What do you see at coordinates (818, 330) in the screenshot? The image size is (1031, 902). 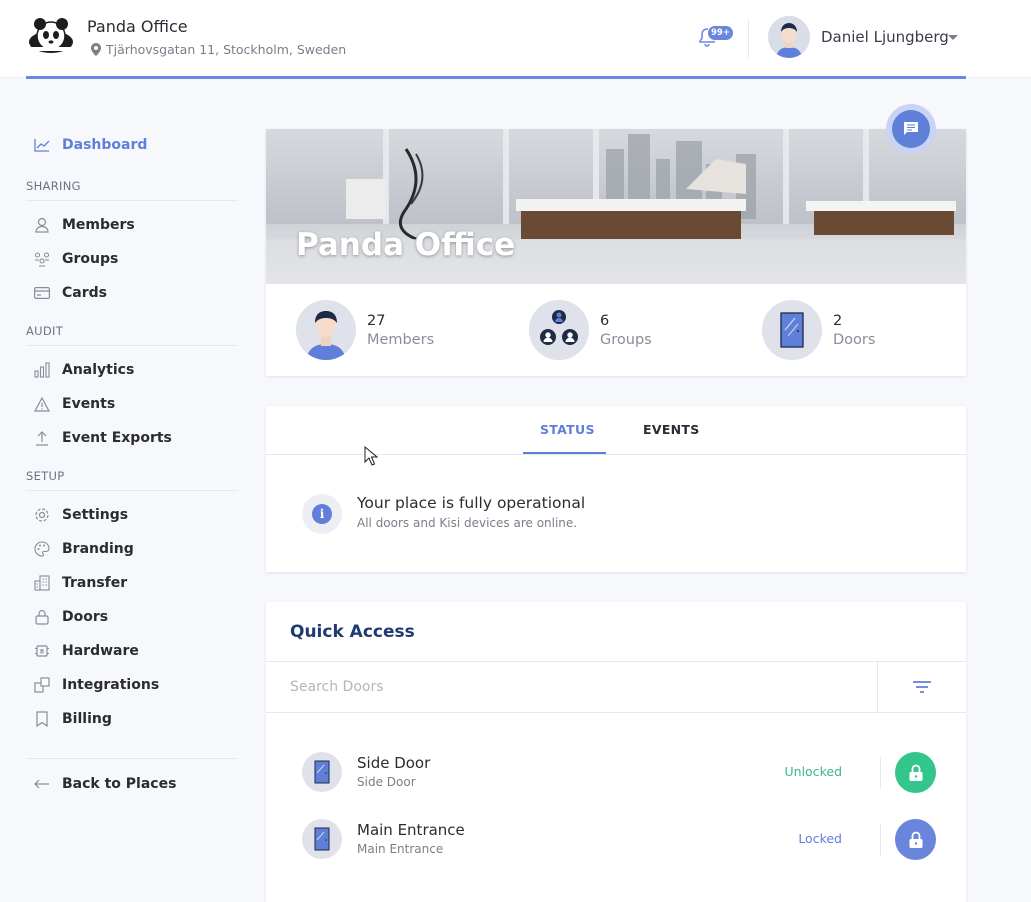 I see `doors-stat: 2 Doors` at bounding box center [818, 330].